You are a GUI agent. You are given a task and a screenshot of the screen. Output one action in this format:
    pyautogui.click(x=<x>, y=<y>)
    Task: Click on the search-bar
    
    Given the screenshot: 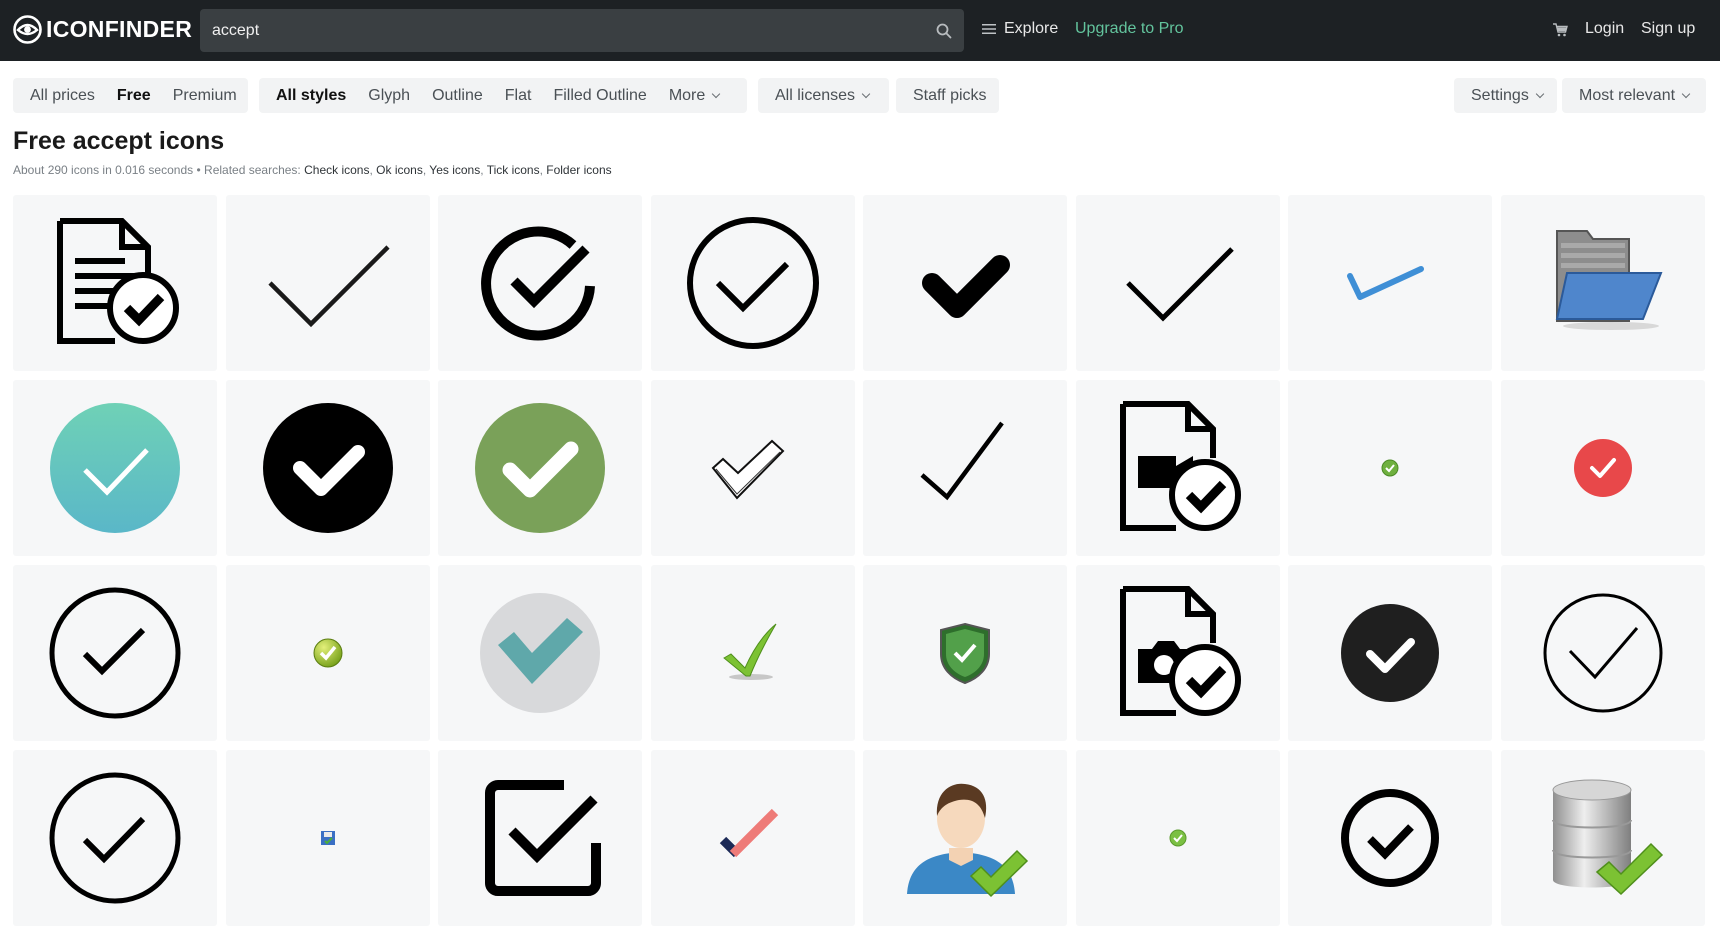 What is the action you would take?
    pyautogui.click(x=582, y=30)
    